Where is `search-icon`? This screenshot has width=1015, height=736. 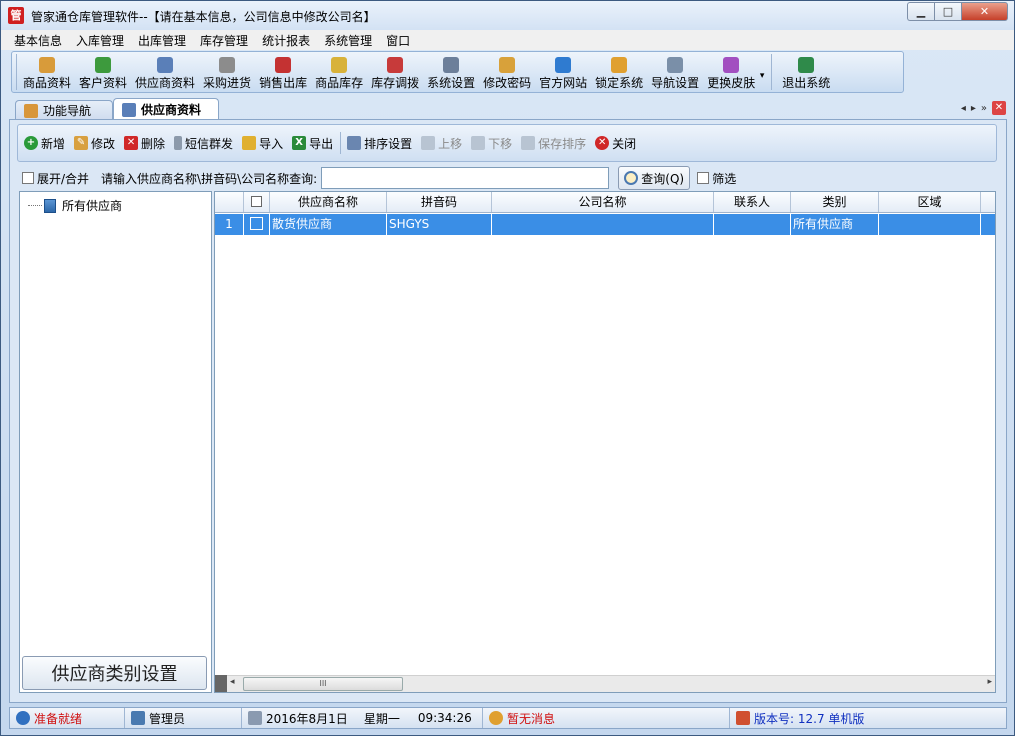 search-icon is located at coordinates (631, 178).